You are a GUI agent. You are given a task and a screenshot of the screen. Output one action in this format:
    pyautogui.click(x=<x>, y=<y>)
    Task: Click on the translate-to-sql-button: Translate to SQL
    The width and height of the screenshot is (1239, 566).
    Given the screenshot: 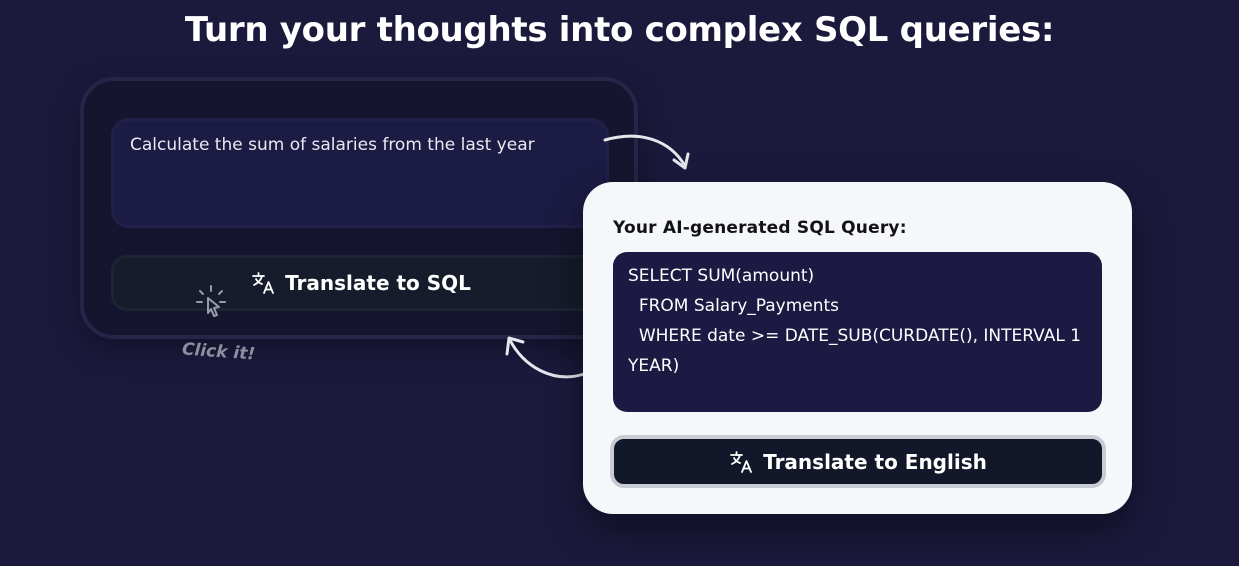 What is the action you would take?
    pyautogui.click(x=361, y=283)
    